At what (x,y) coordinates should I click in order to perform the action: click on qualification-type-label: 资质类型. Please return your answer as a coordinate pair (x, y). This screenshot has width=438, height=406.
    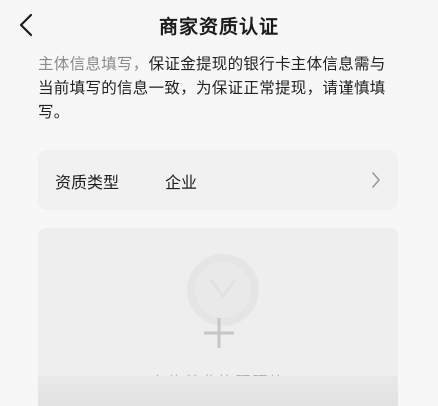
    Looking at the image, I should click on (87, 182).